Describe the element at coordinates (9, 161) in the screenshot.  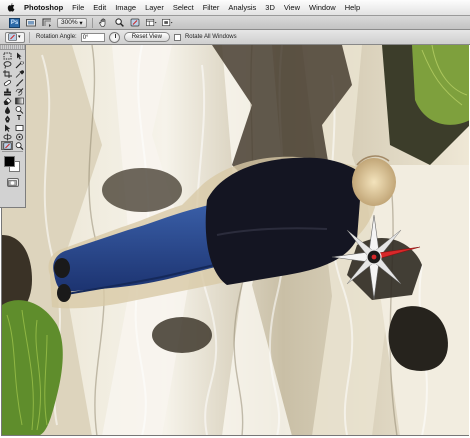
I see `foreground-color-swatch` at that location.